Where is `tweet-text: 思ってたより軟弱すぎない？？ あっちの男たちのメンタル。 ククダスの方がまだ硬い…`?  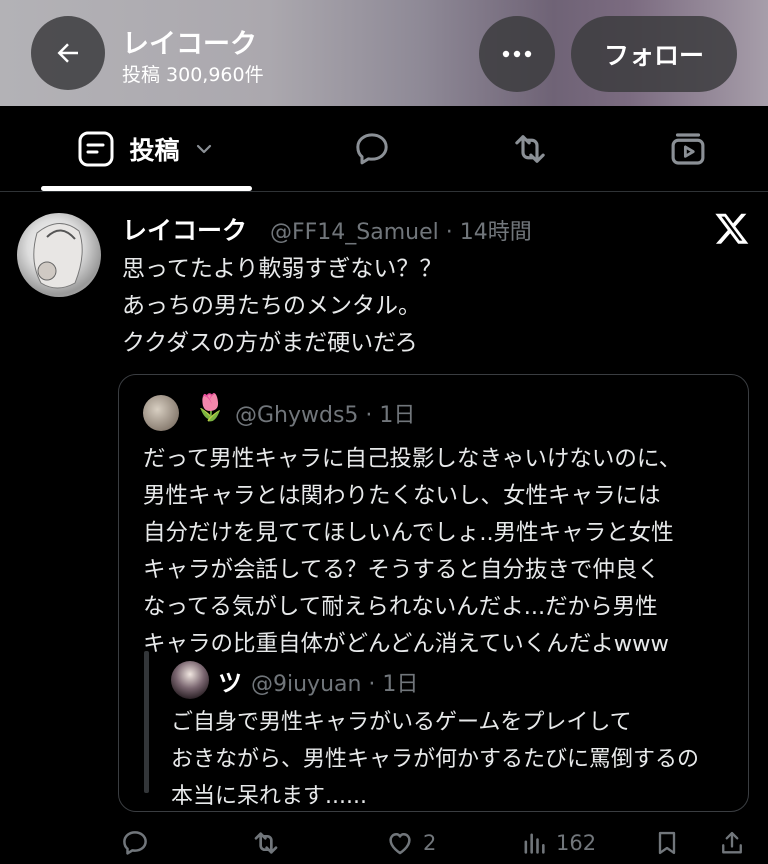 tweet-text: 思ってたより軟弱すぎない？？ あっちの男たちのメンタル。 ククダスの方がまだ硬い… is located at coordinates (282, 306).